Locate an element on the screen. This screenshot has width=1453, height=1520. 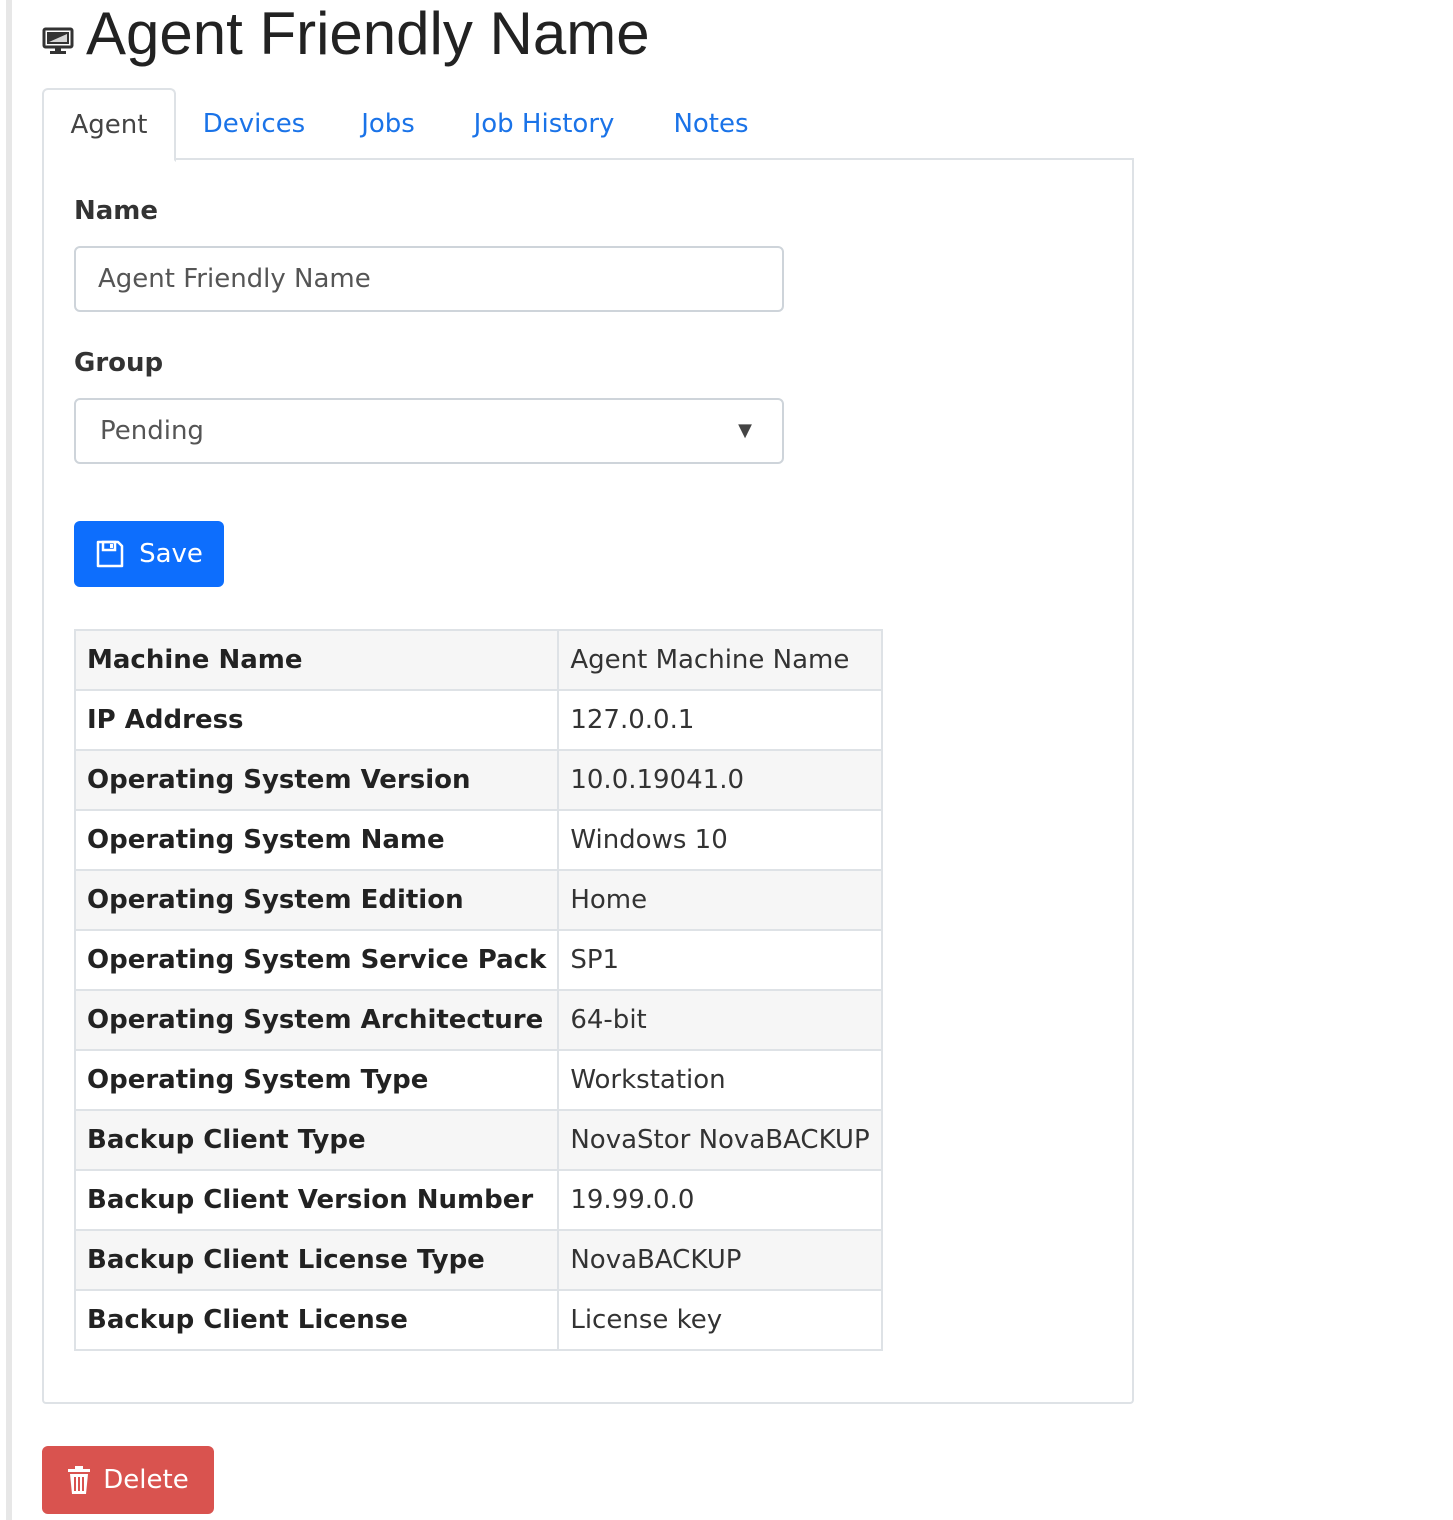
delete-button: Delete is located at coordinates (128, 1480).